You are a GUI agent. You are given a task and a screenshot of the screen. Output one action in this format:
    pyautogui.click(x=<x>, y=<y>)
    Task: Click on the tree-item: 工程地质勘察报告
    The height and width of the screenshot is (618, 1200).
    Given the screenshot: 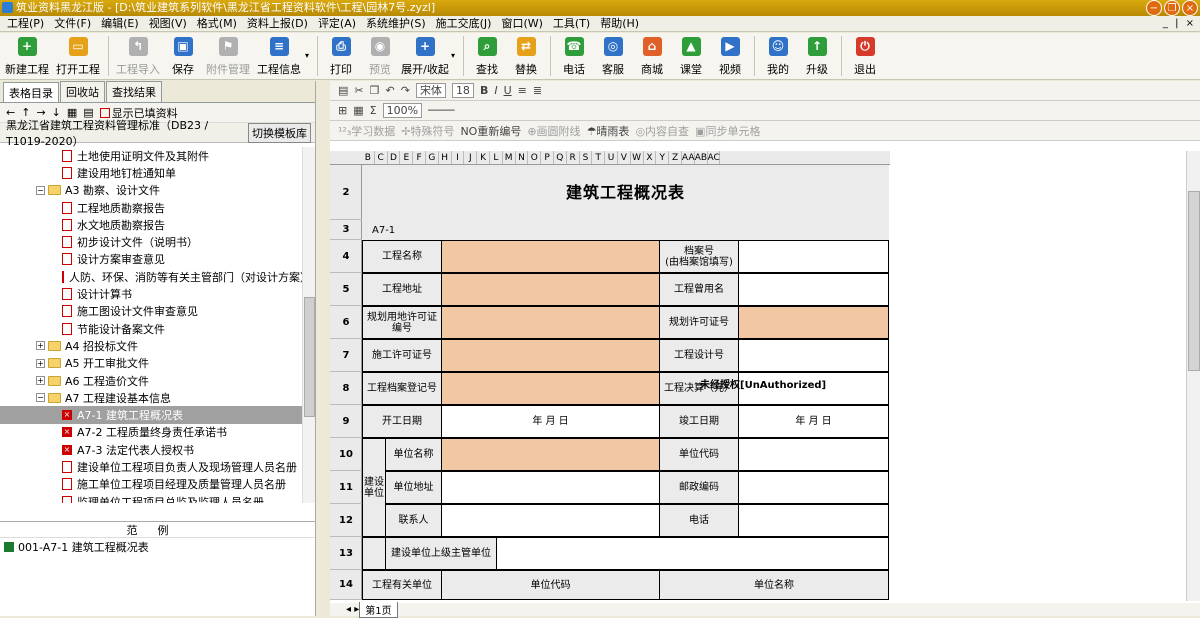 What is the action you would take?
    pyautogui.click(x=151, y=207)
    